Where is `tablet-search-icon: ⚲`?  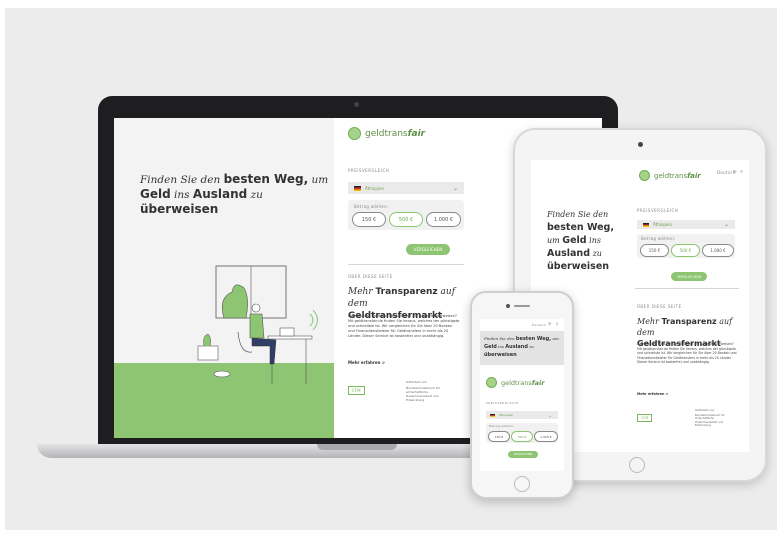
tablet-search-icon: ⚲ is located at coordinates (741, 171).